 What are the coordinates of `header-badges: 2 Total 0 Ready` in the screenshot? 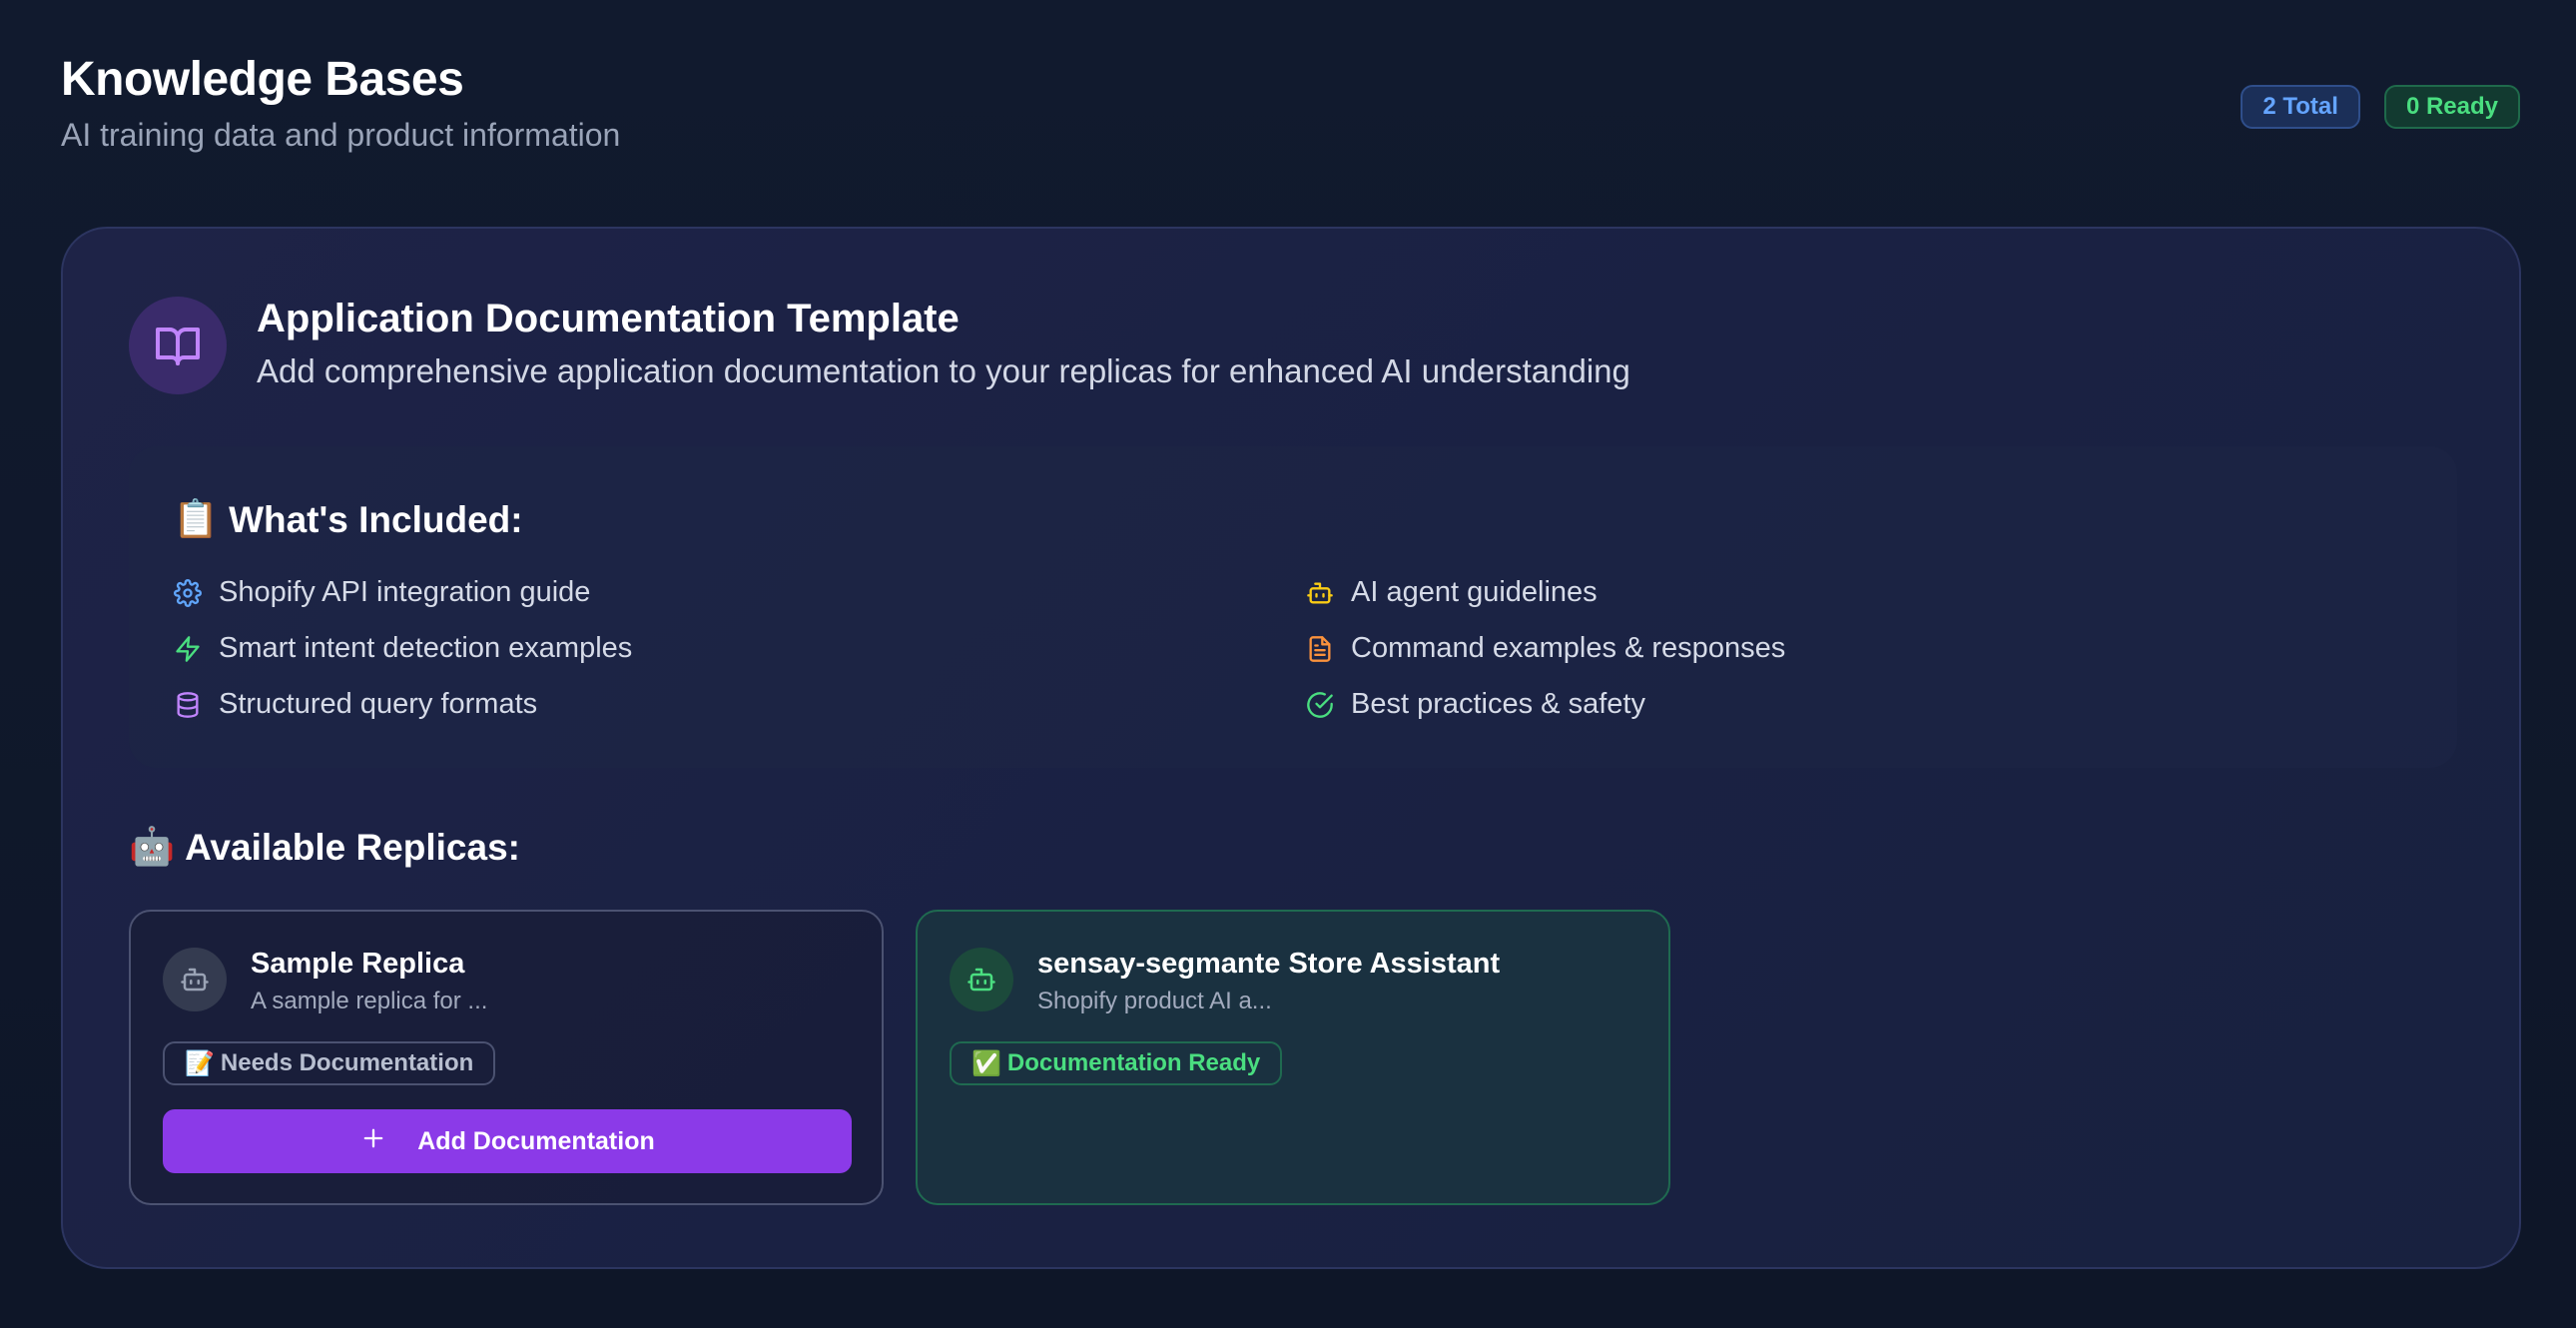 It's located at (2380, 107).